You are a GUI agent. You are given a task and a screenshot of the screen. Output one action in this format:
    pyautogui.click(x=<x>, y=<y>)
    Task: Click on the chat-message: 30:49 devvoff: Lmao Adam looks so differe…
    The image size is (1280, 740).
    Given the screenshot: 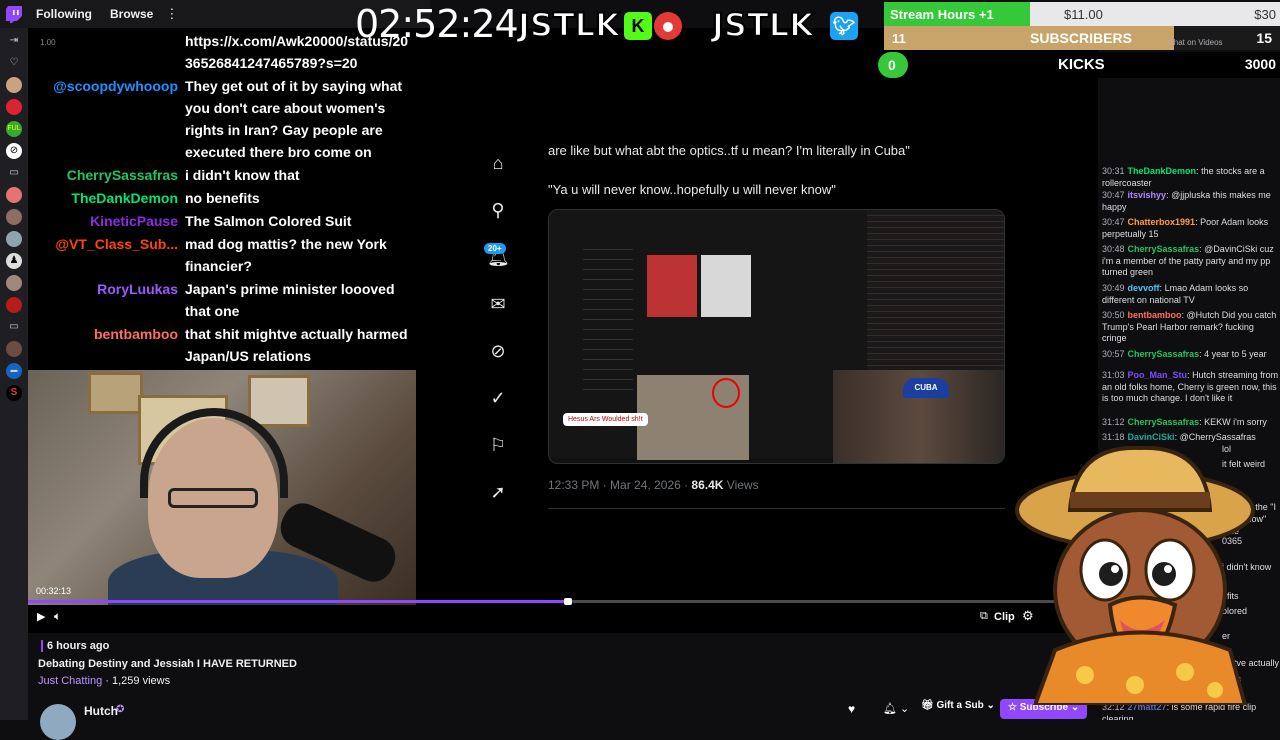 What is the action you would take?
    pyautogui.click(x=1191, y=294)
    